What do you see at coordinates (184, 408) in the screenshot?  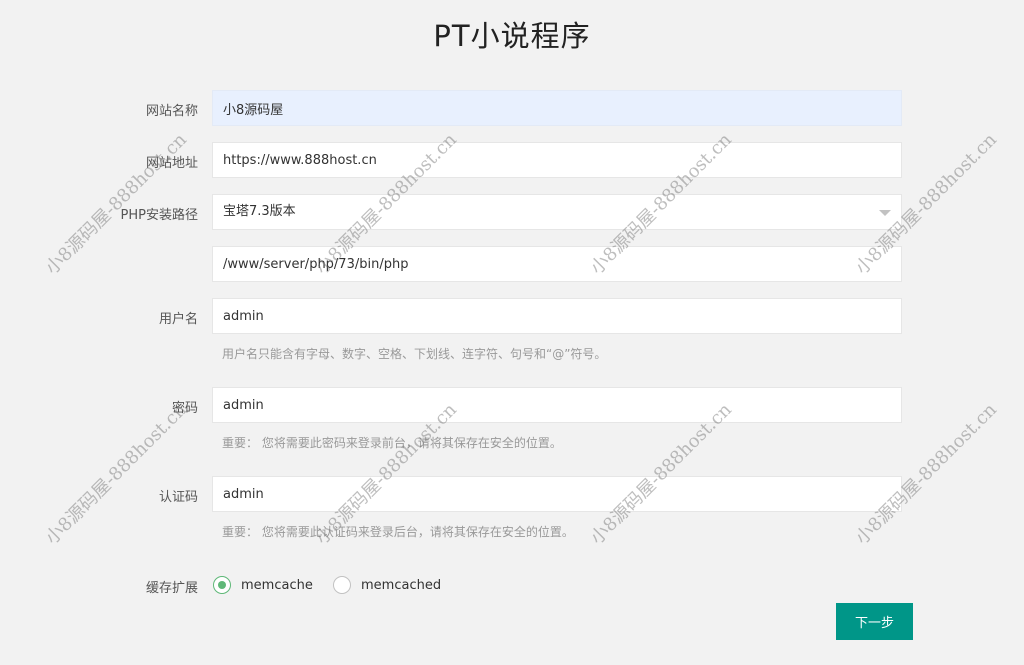 I see `password-label: 密码` at bounding box center [184, 408].